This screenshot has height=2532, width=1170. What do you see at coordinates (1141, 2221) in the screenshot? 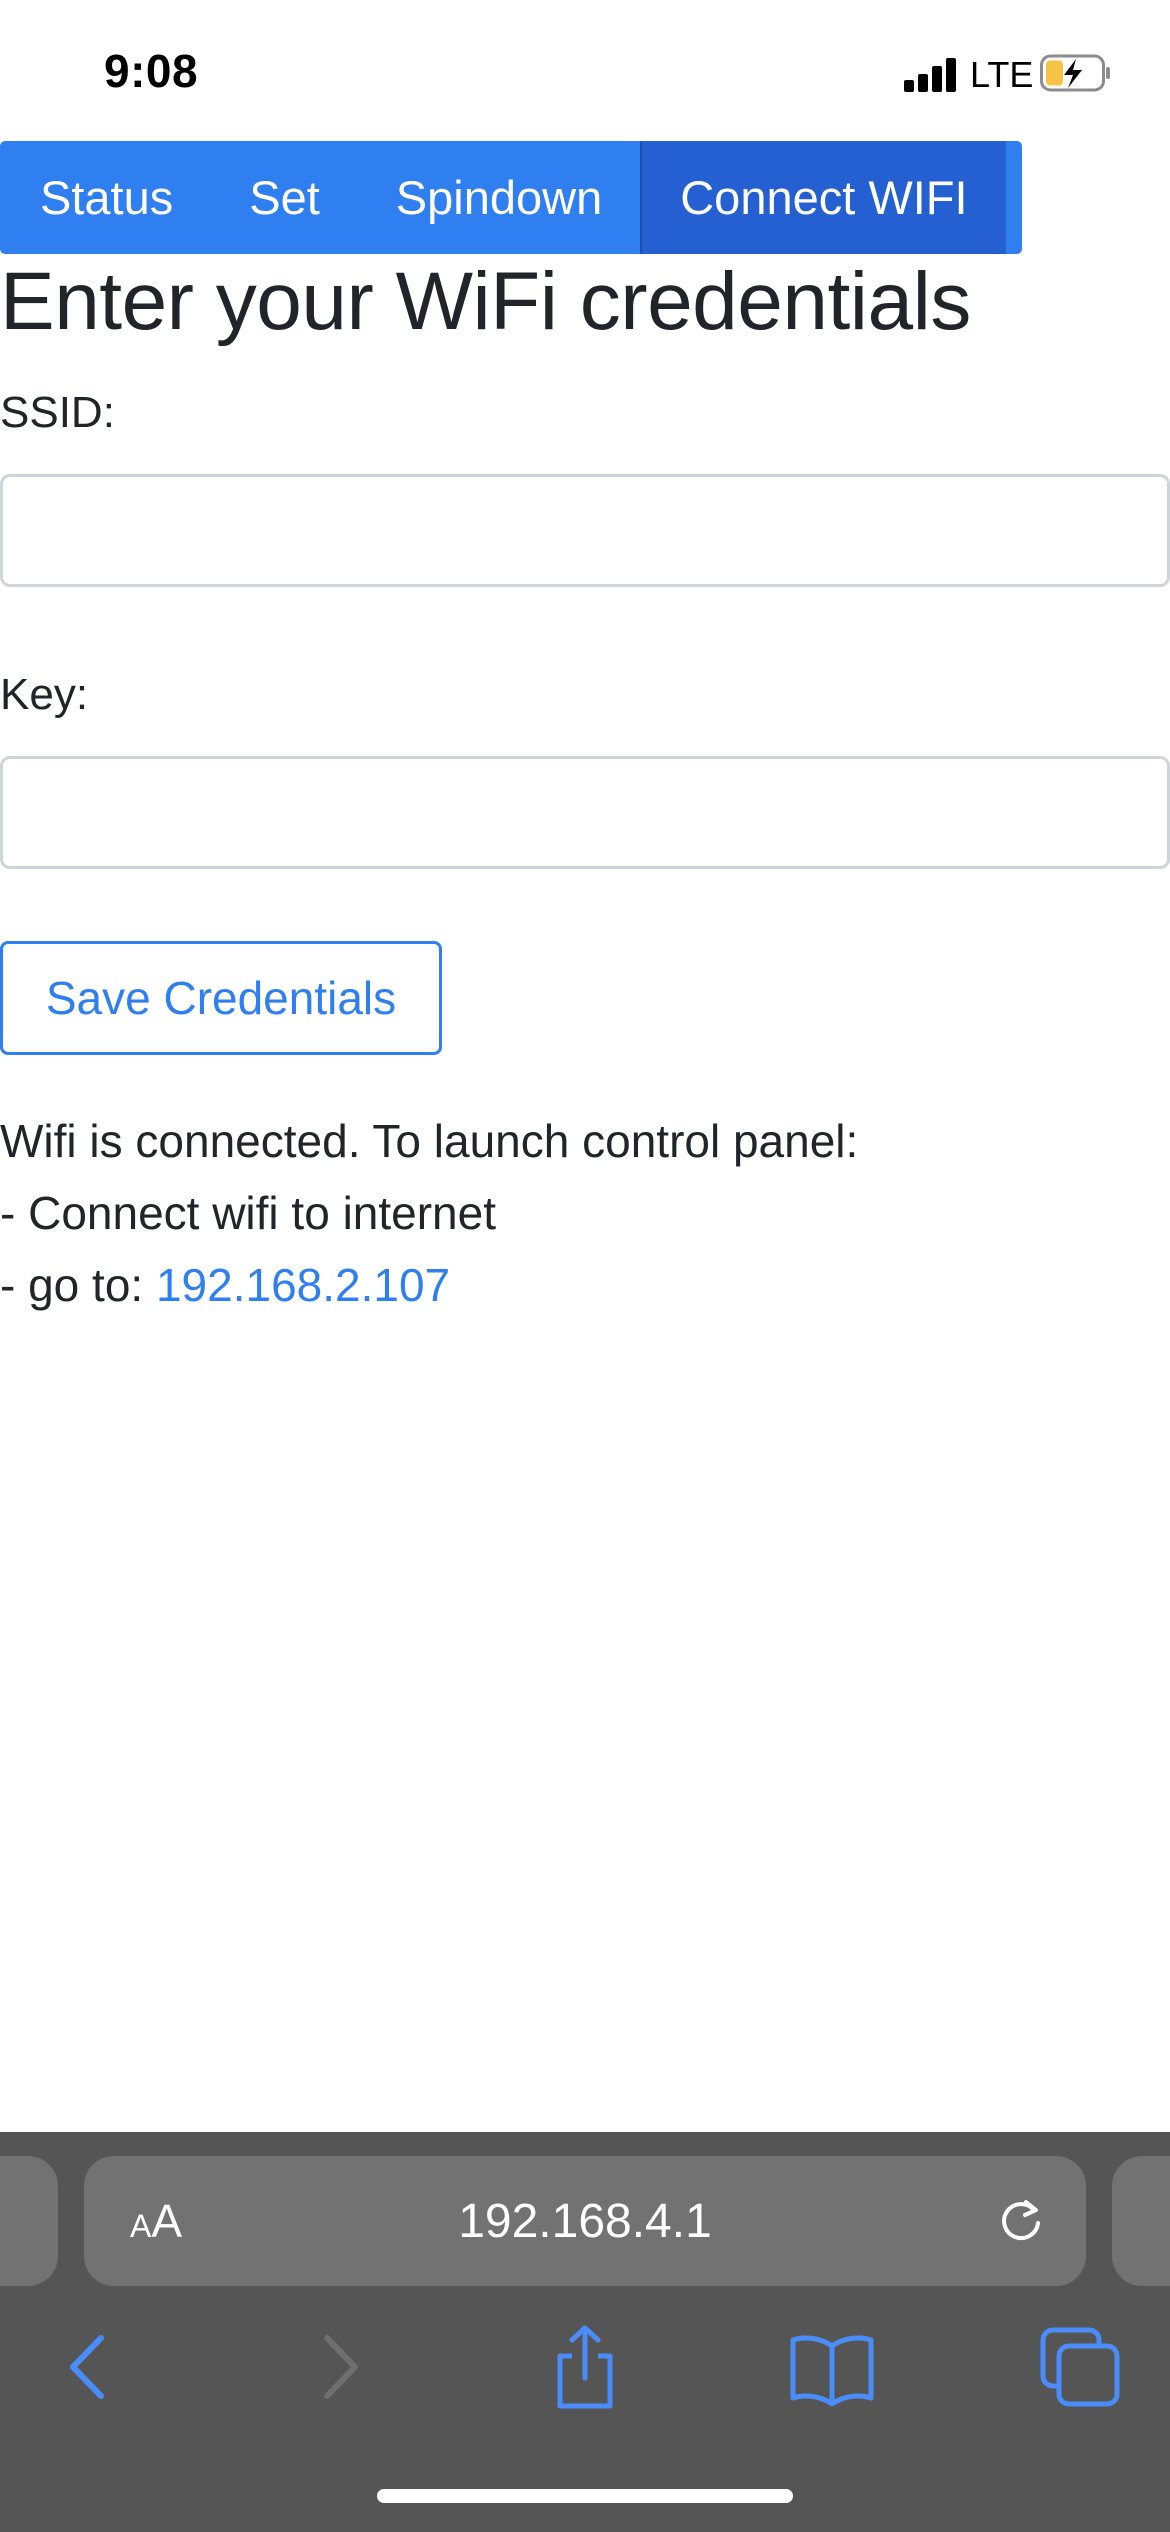
I see `next-tab-peek` at bounding box center [1141, 2221].